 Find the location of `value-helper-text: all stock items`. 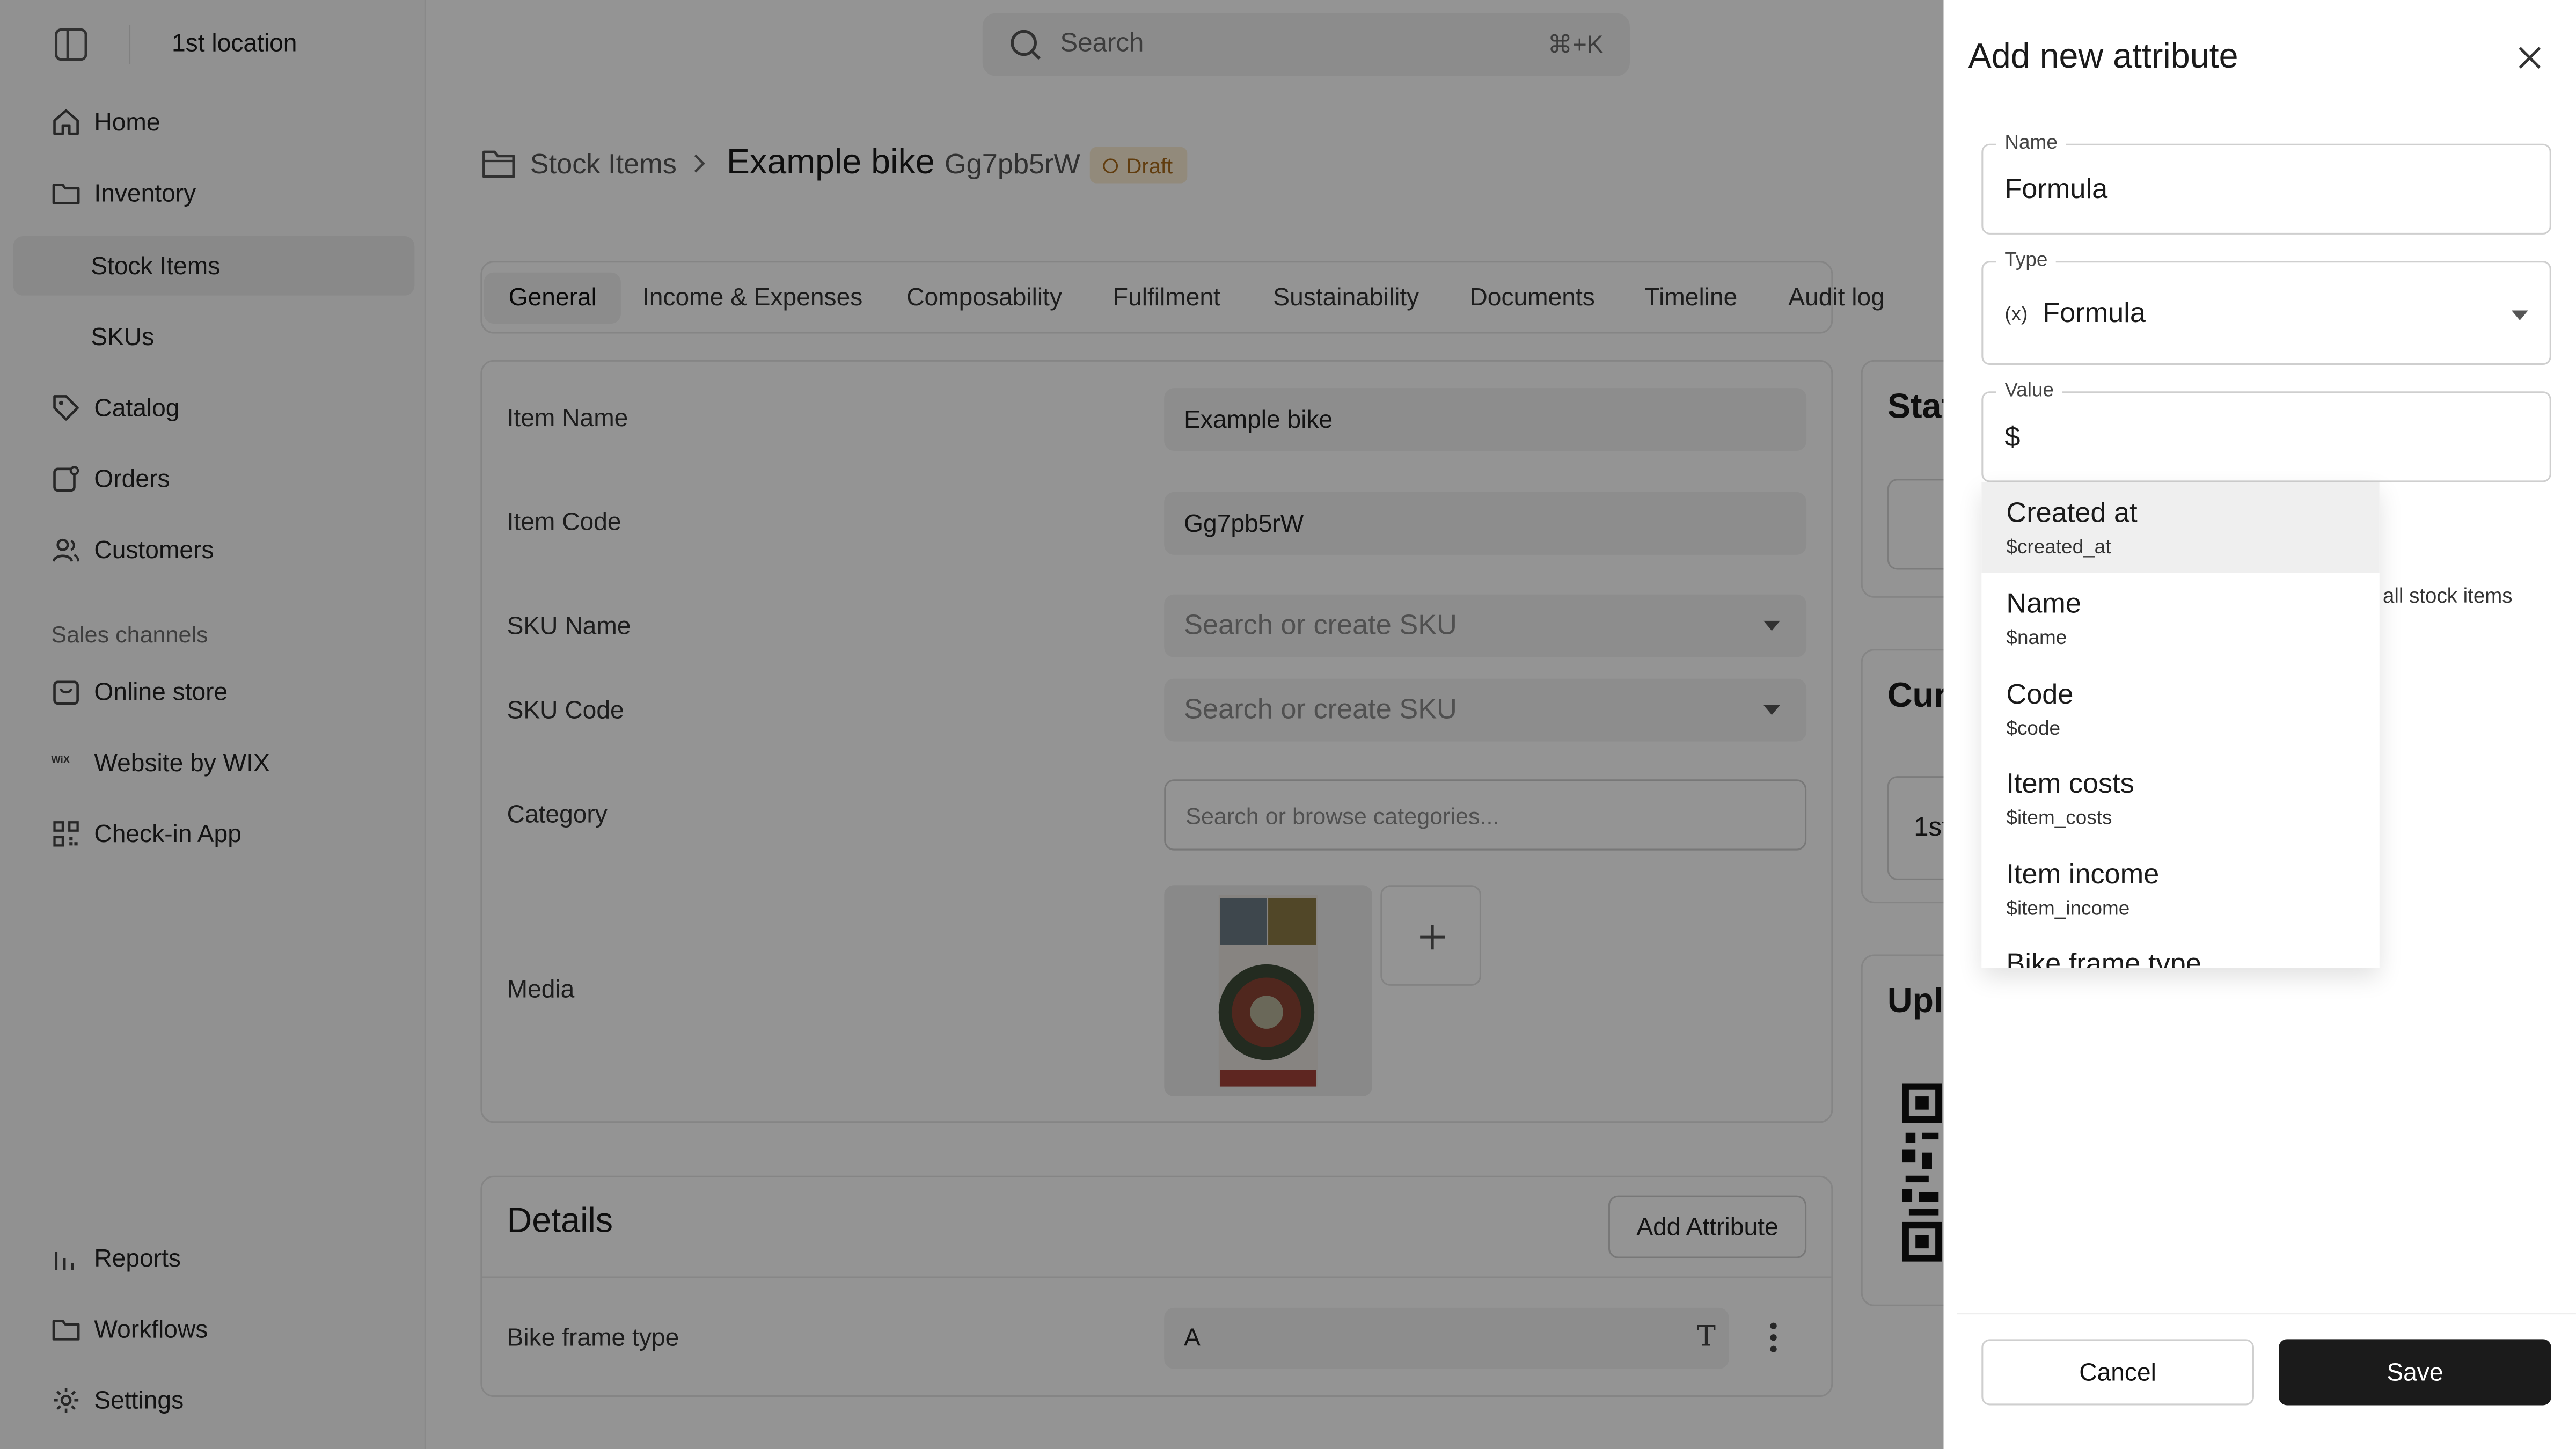

value-helper-text: all stock items is located at coordinates (2447, 596).